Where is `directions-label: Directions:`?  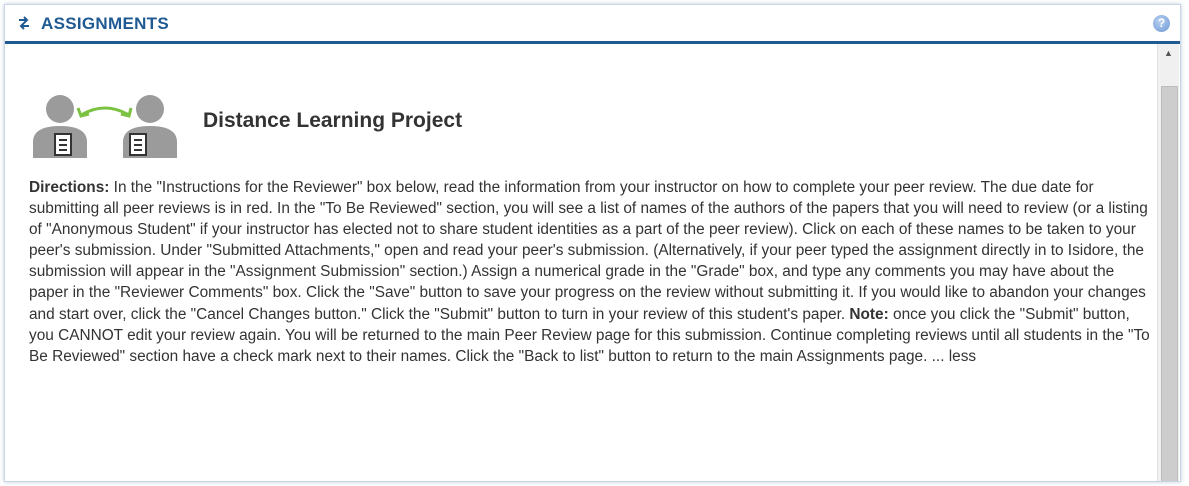 directions-label: Directions: is located at coordinates (69, 187).